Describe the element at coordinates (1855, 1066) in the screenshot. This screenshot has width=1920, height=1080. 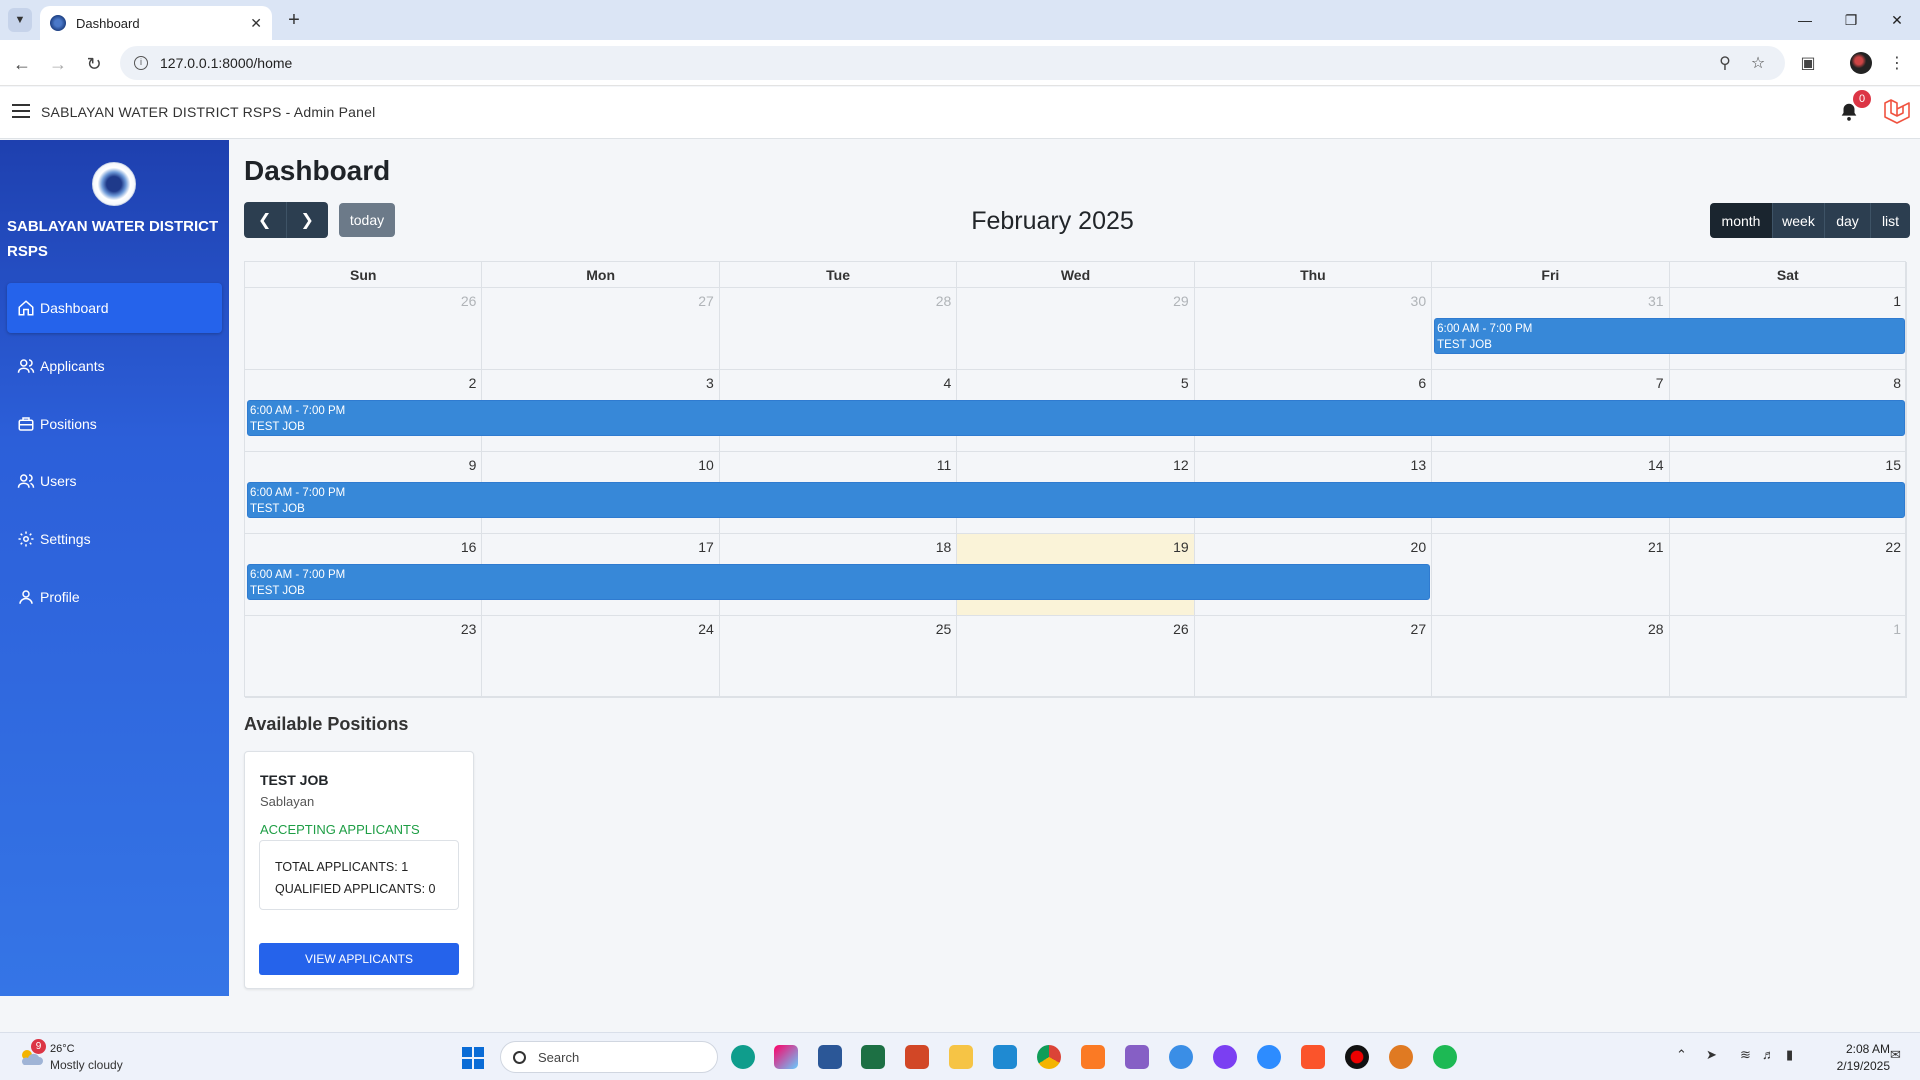
I see `clock-date: 2/19/2025` at that location.